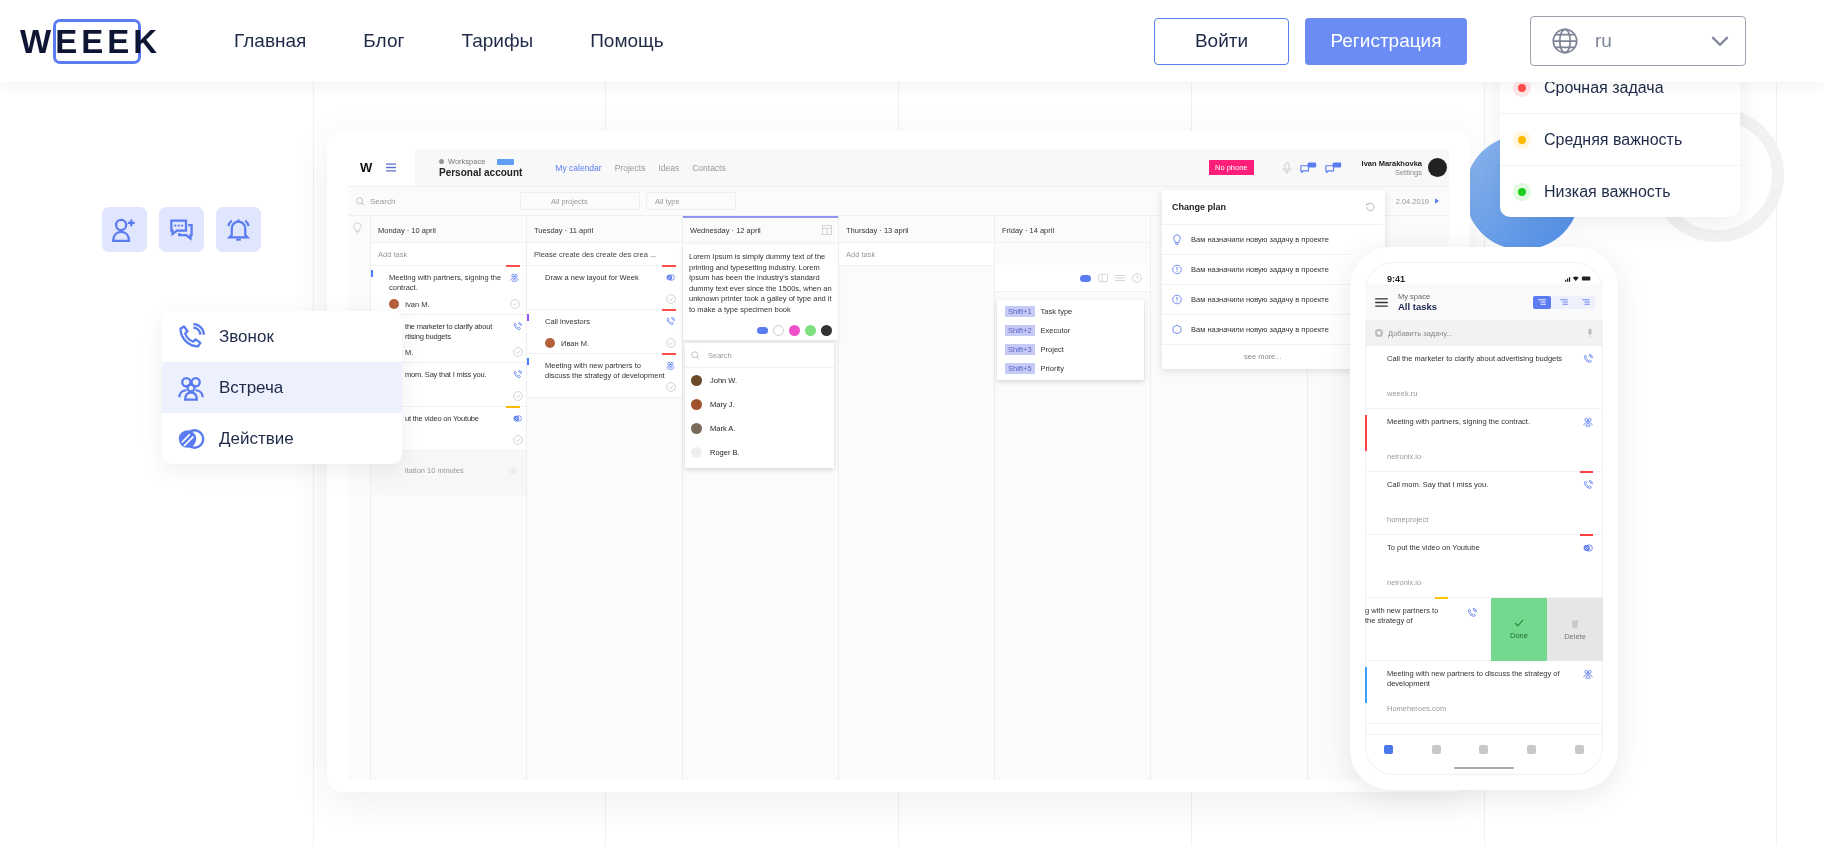 This screenshot has height=846, width=1824. What do you see at coordinates (1418, 306) in the screenshot?
I see `screen-title: All tasks` at bounding box center [1418, 306].